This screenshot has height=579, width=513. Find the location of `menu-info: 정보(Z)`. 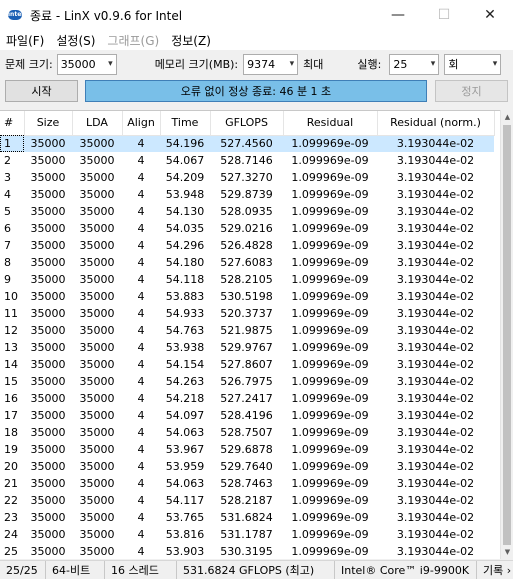

menu-info: 정보(Z) is located at coordinates (191, 40).